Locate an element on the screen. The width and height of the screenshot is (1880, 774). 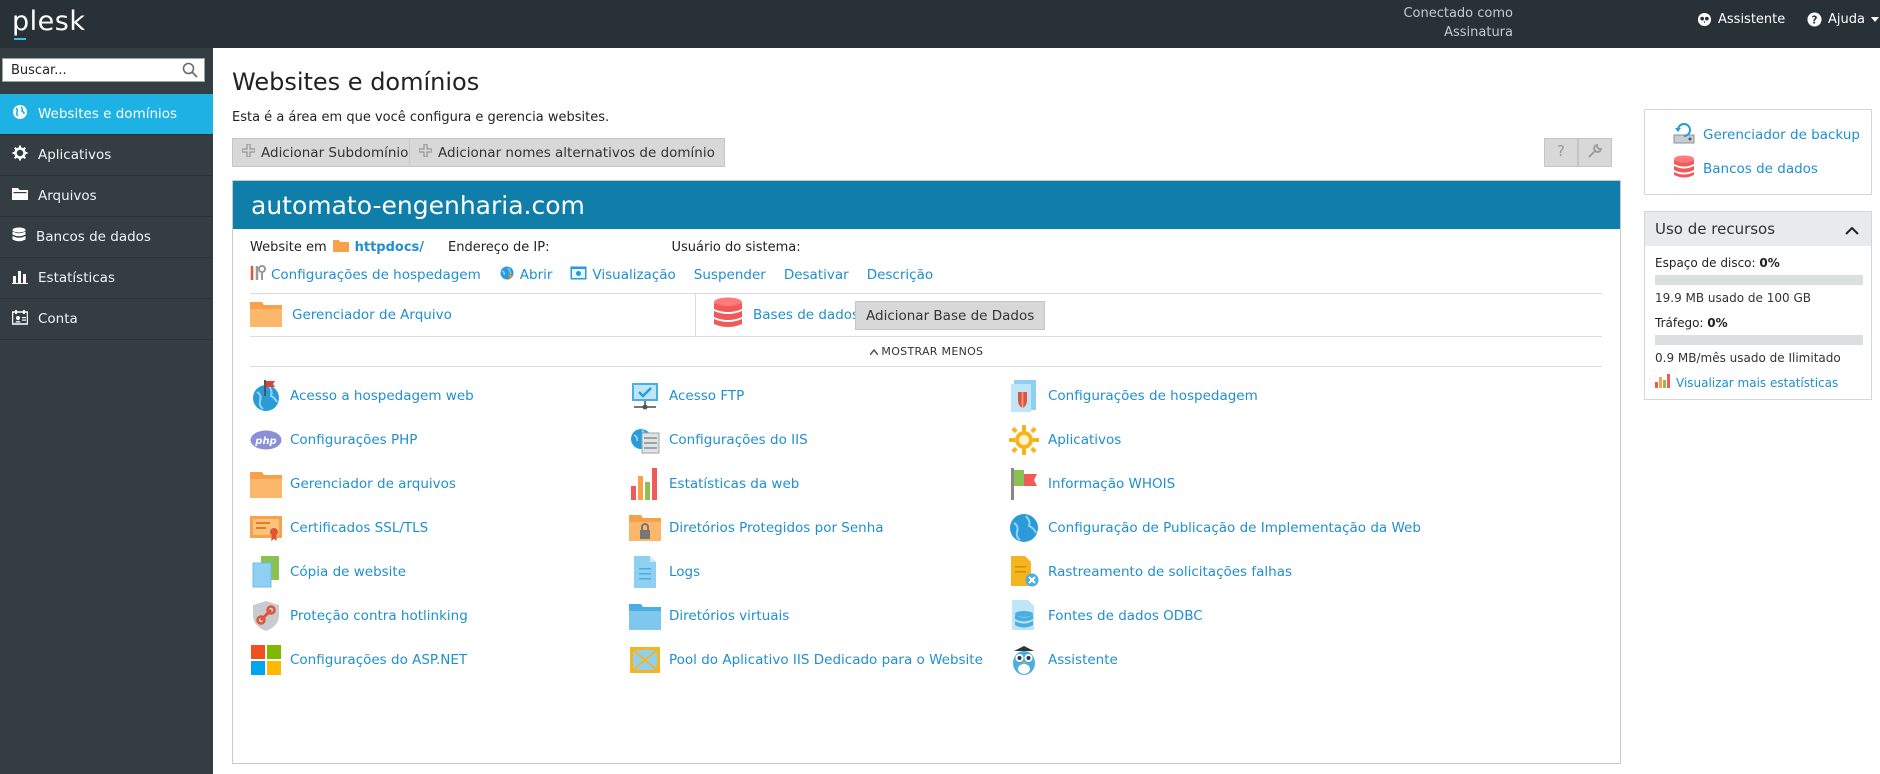
tool-logs: Logs is located at coordinates (664, 572).